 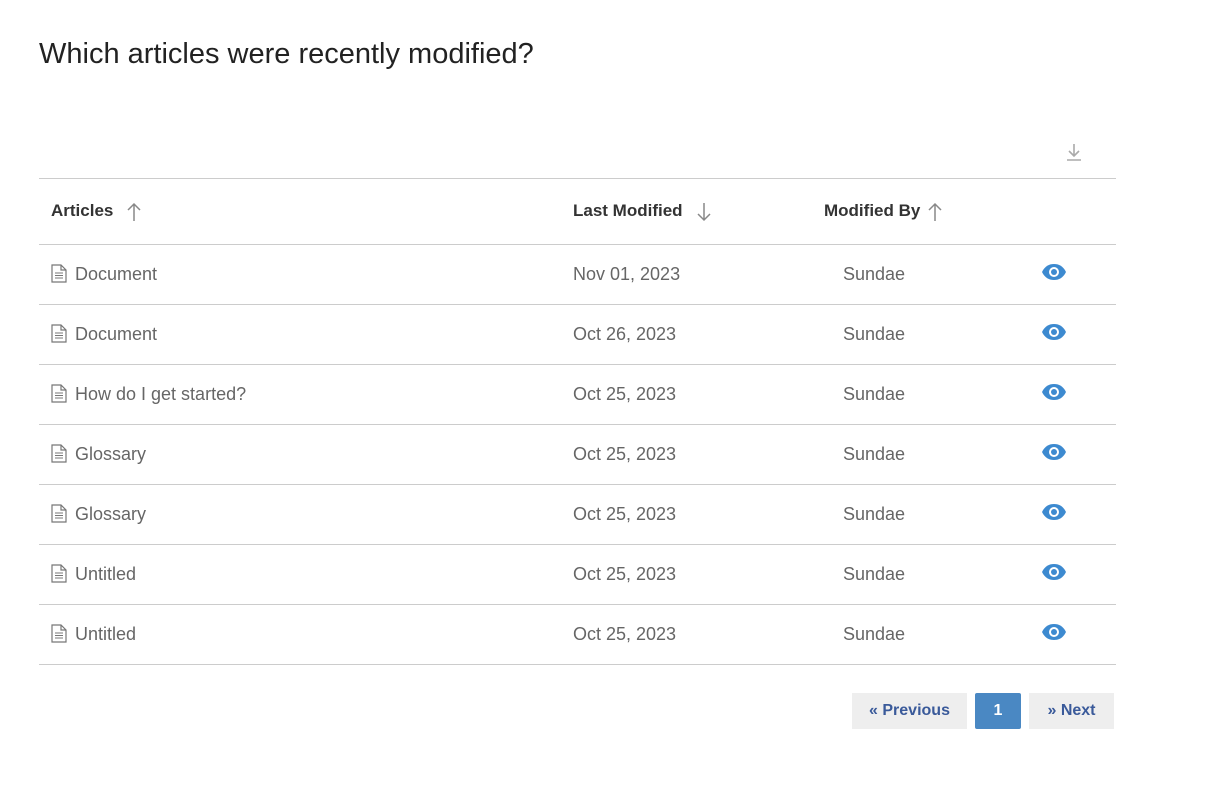 I want to click on column-label: Articles, so click(x=82, y=211).